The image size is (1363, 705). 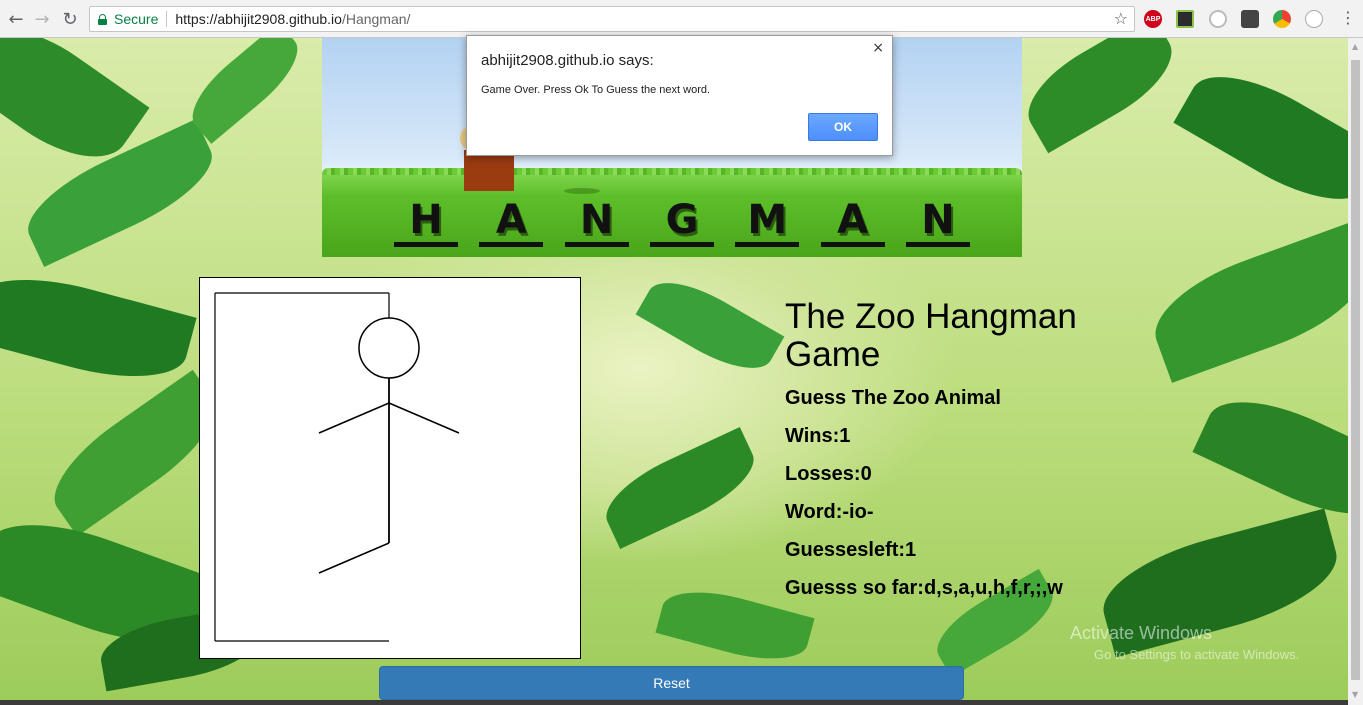 What do you see at coordinates (828, 474) in the screenshot?
I see `losses-count: Losses:0` at bounding box center [828, 474].